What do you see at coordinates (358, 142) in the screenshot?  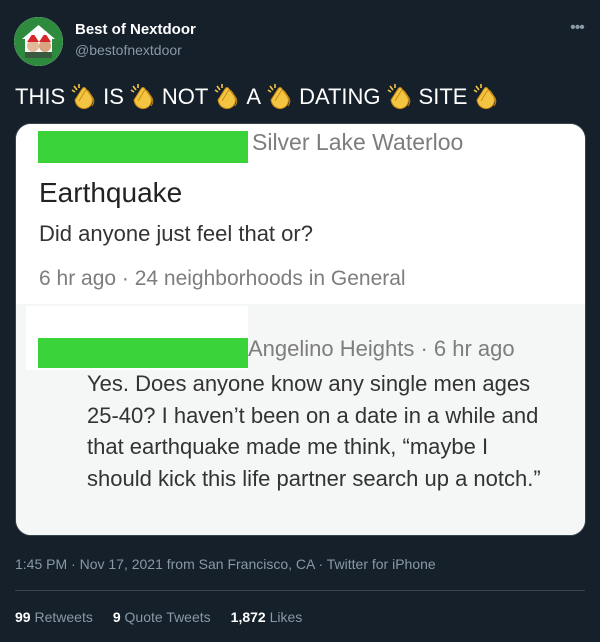 I see `post-neighborhood: Silver Lake Waterloo` at bounding box center [358, 142].